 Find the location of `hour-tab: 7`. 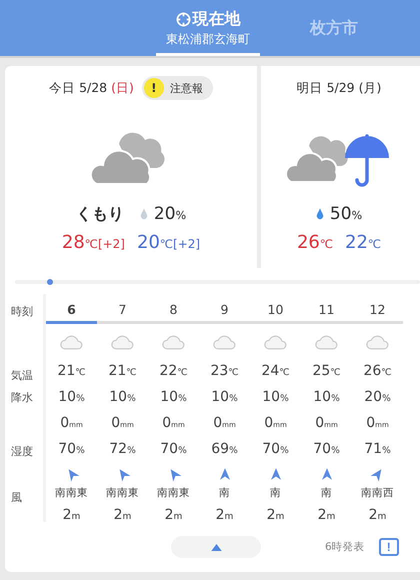

hour-tab: 7 is located at coordinates (122, 309).